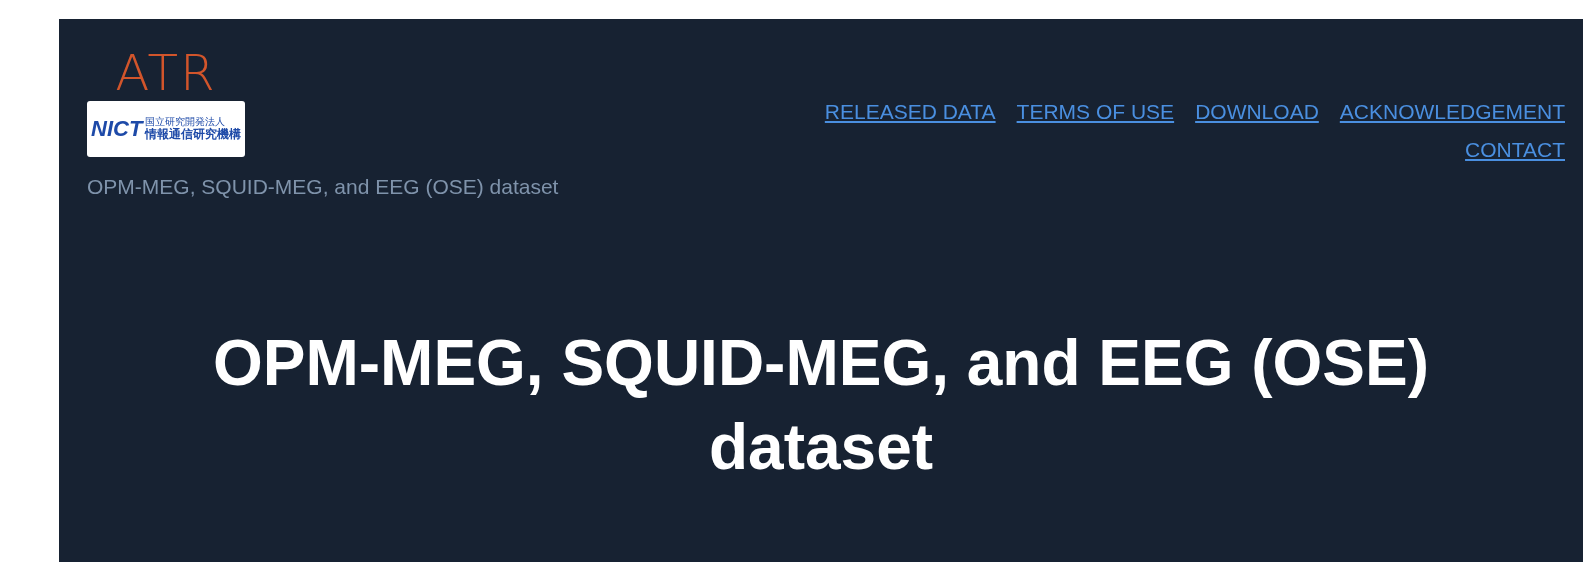  What do you see at coordinates (1452, 112) in the screenshot?
I see `nav-link: ACKNOWLEDGEMENT` at bounding box center [1452, 112].